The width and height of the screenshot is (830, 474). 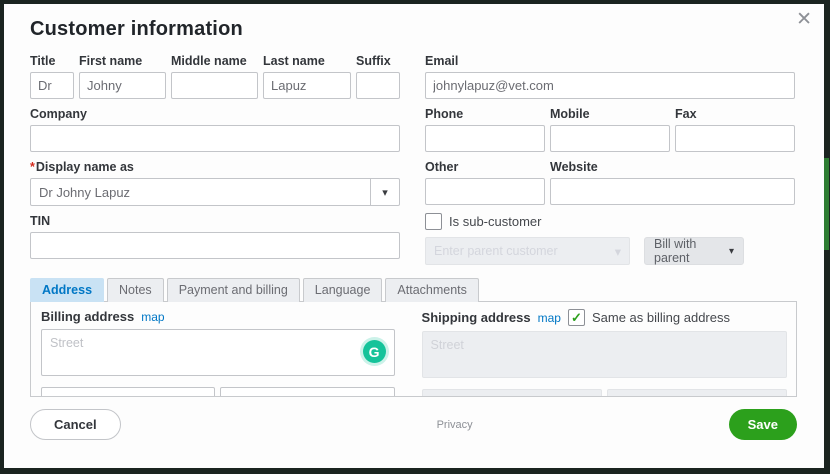 What do you see at coordinates (444, 114) in the screenshot?
I see `phone-label: Phone` at bounding box center [444, 114].